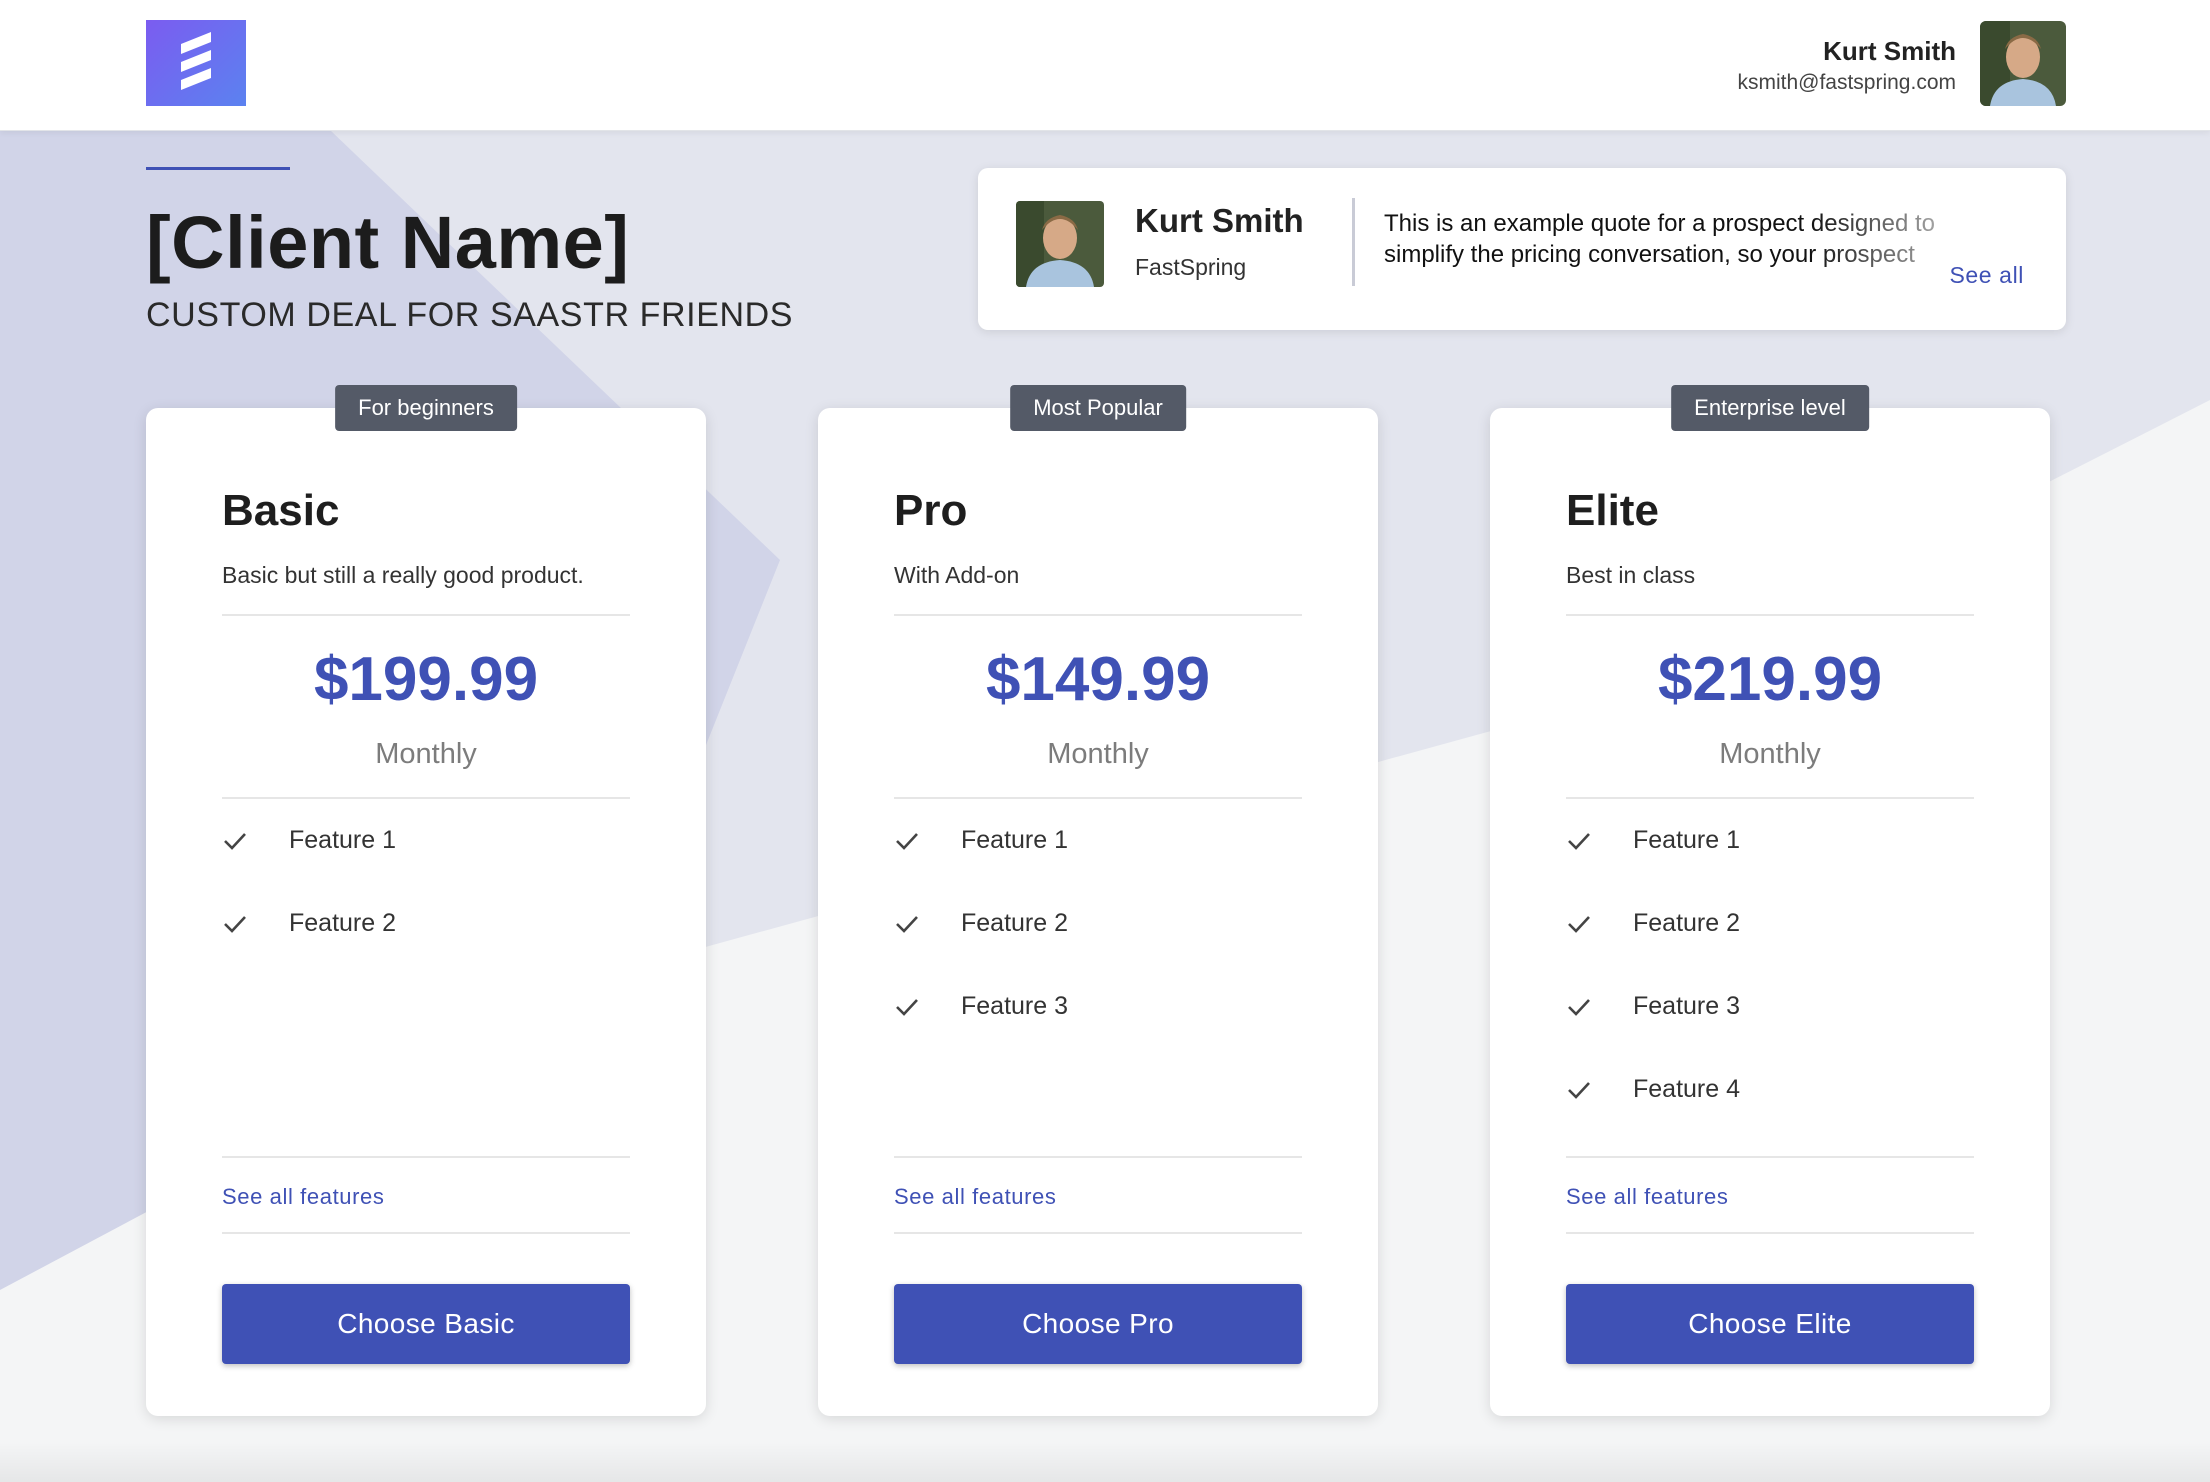 The height and width of the screenshot is (1482, 2210). Describe the element at coordinates (1191, 267) in the screenshot. I see `quote-author-company: FastSpring` at that location.